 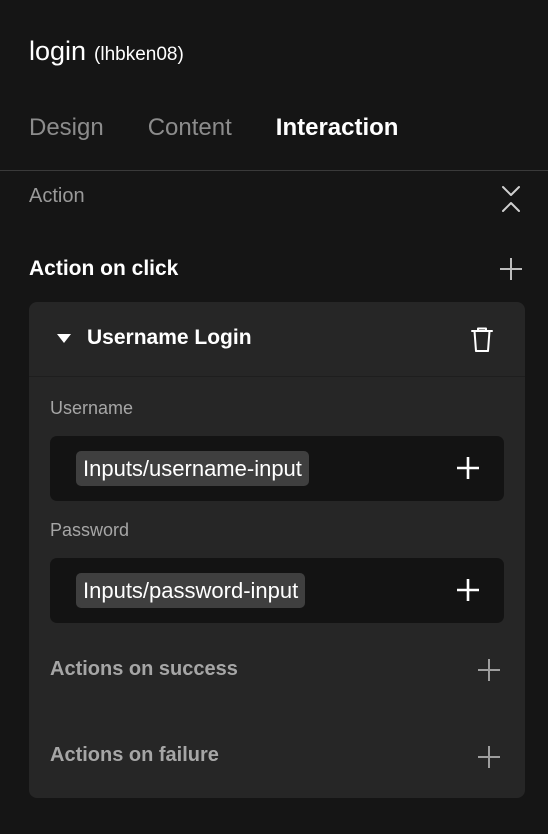 What do you see at coordinates (192, 468) in the screenshot?
I see `username-binding-chip: Inputs/username-input` at bounding box center [192, 468].